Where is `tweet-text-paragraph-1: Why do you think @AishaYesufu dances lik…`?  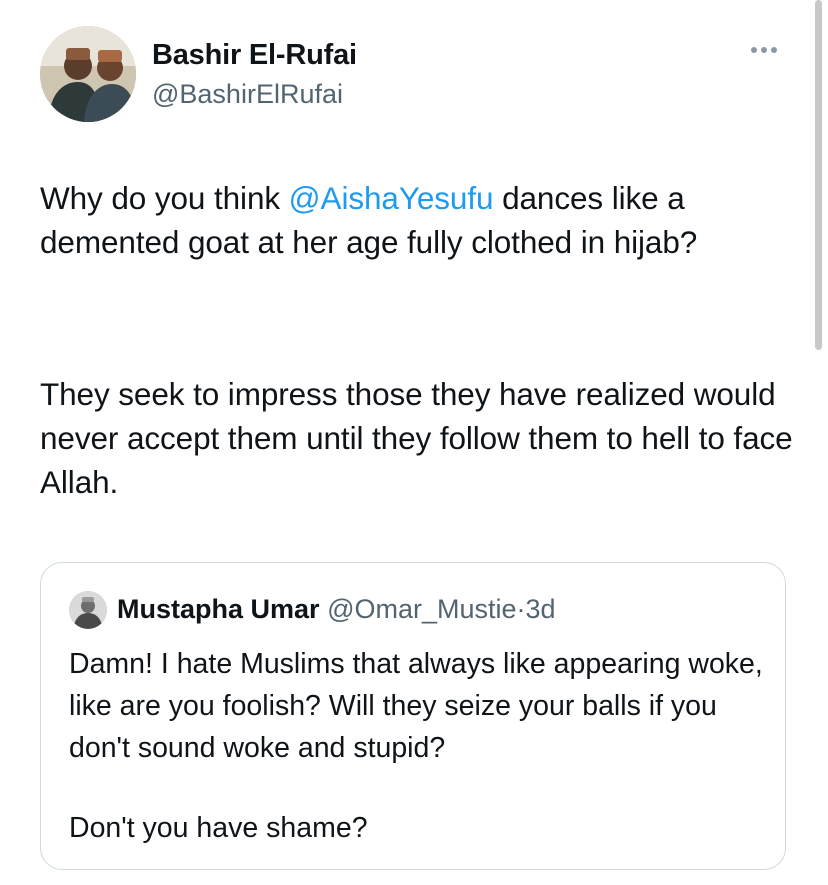 tweet-text-paragraph-1: Why do you think @AishaYesufu dances lik… is located at coordinates (420, 220).